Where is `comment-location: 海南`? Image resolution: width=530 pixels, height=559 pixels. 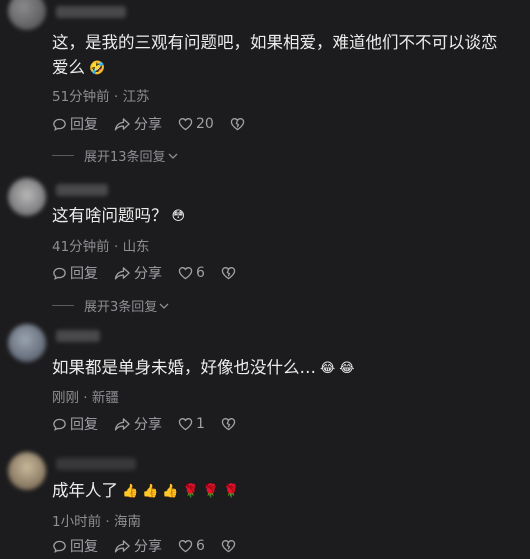 comment-location: 海南 is located at coordinates (127, 522).